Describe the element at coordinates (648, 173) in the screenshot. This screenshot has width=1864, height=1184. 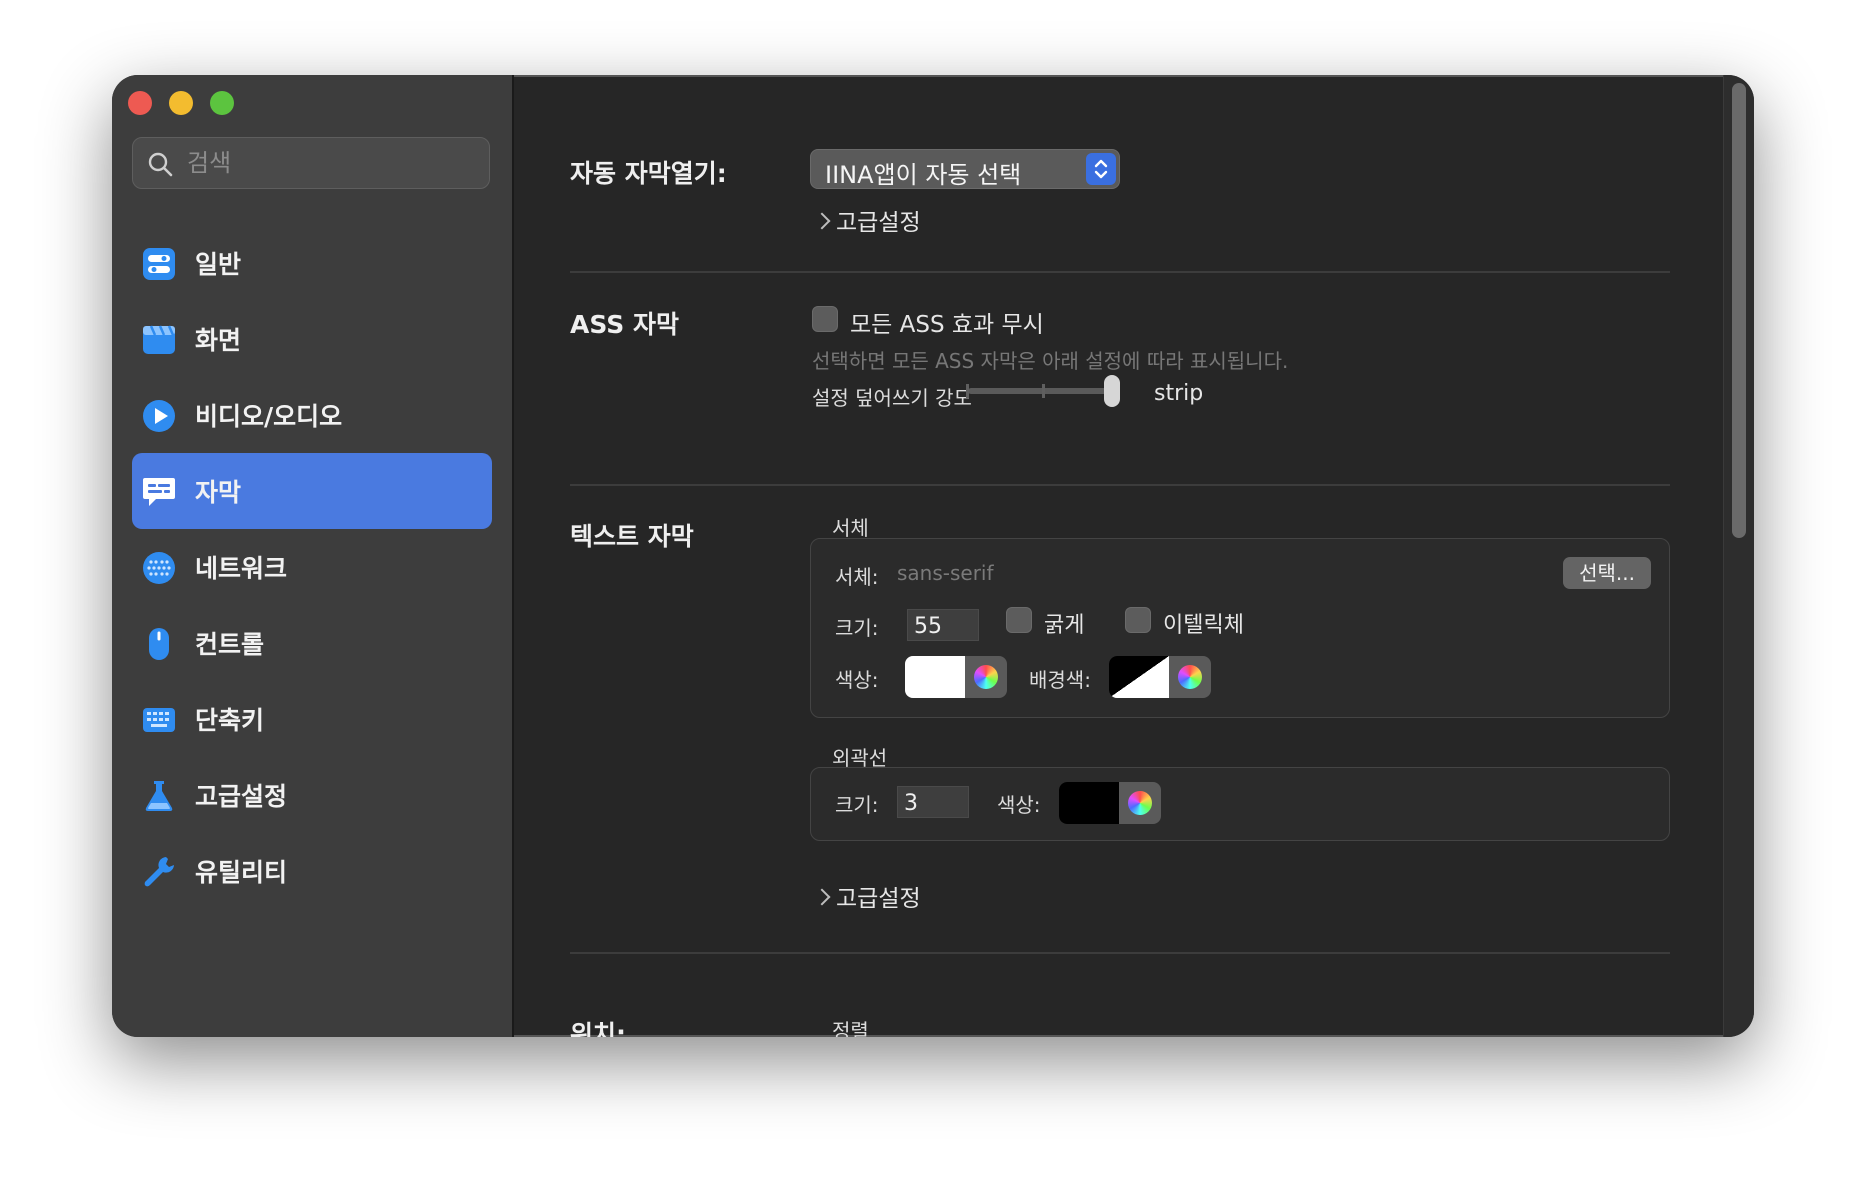
I see `auto-load-label: 자동 자막열기:` at that location.